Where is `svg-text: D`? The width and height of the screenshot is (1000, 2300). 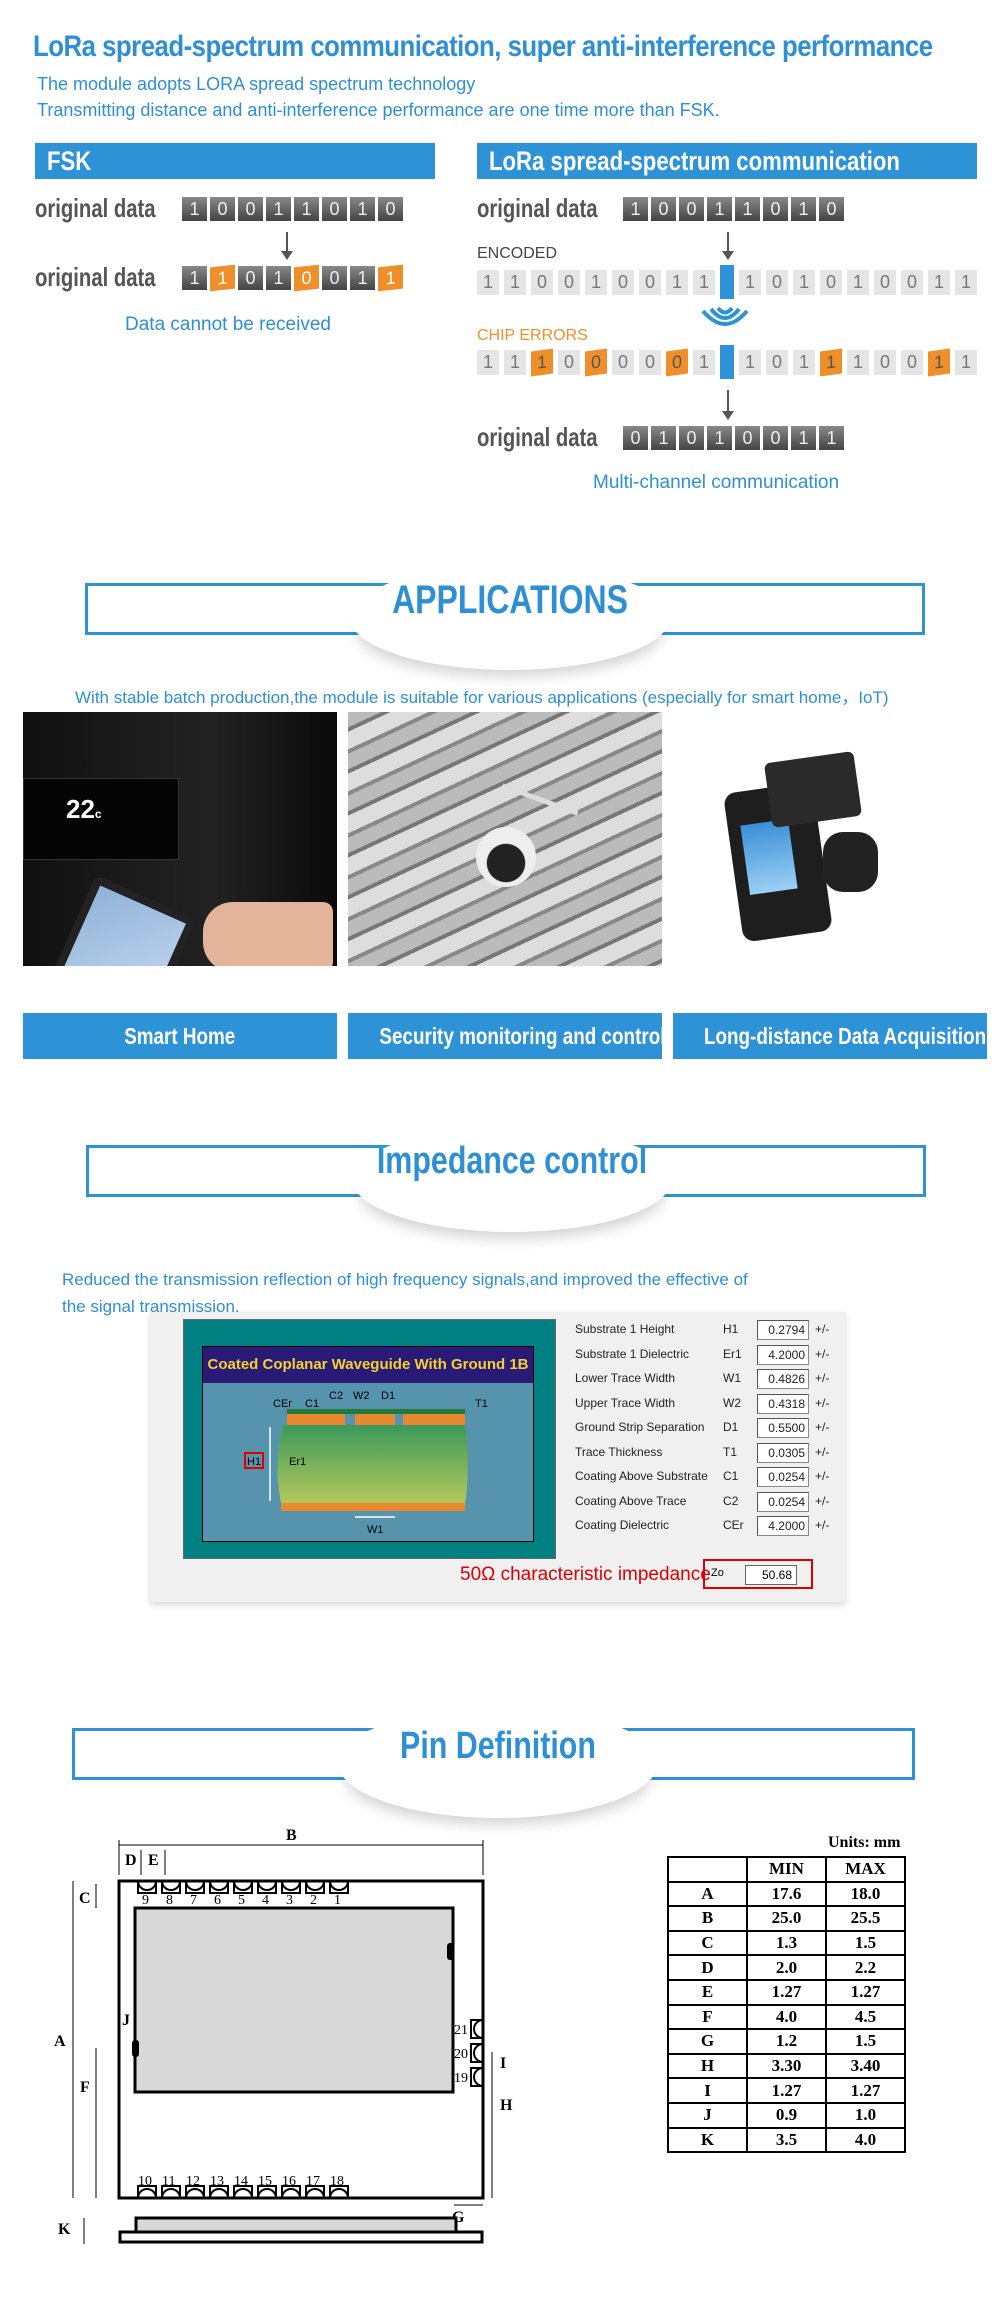 svg-text: D is located at coordinates (131, 1860).